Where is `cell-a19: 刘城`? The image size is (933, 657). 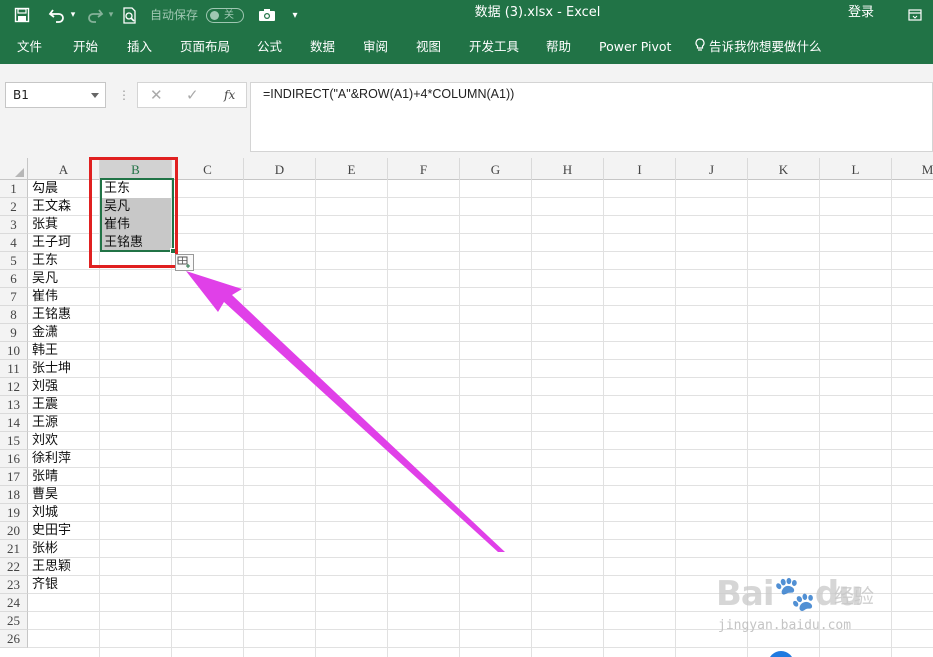
cell-a19: 刘城 is located at coordinates (64, 513).